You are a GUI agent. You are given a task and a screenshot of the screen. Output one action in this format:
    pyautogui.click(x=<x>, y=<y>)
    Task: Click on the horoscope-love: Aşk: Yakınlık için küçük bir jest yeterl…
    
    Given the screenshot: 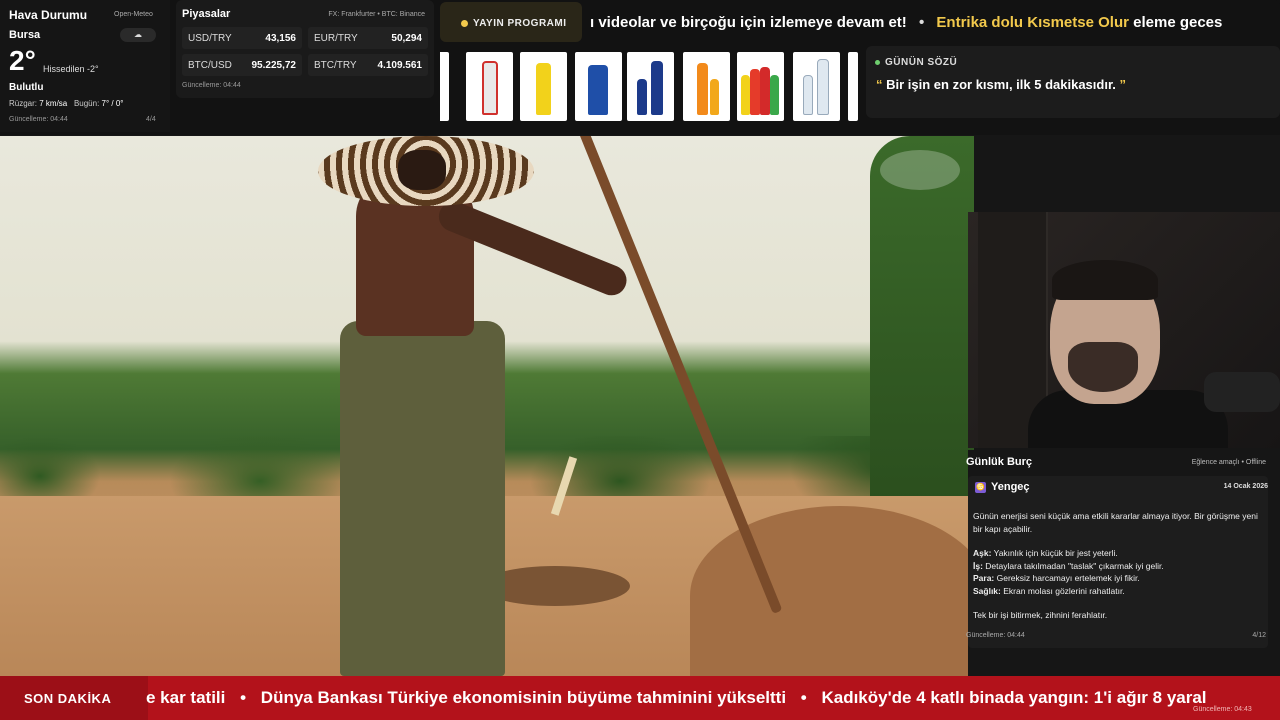 What is the action you would take?
    pyautogui.click(x=1117, y=553)
    